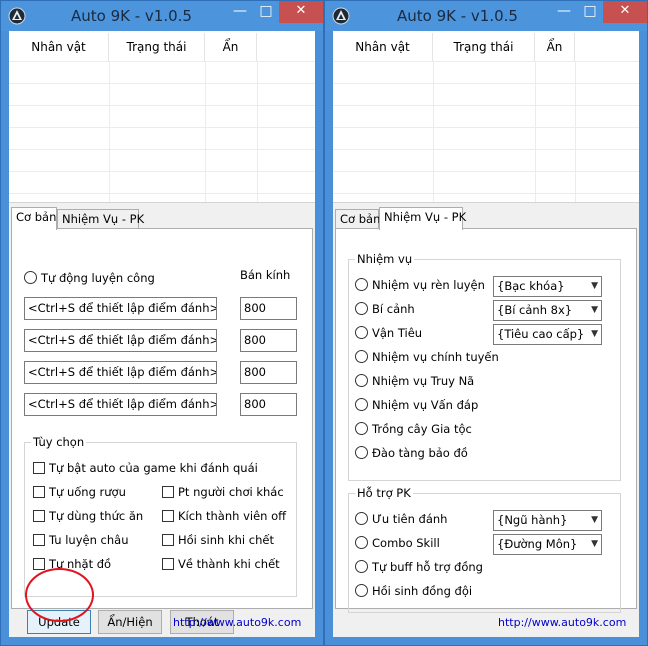 Image resolution: width=648 pixels, height=646 pixels. I want to click on train-pearl-checkbox: Tu luyện châu, so click(80, 540).